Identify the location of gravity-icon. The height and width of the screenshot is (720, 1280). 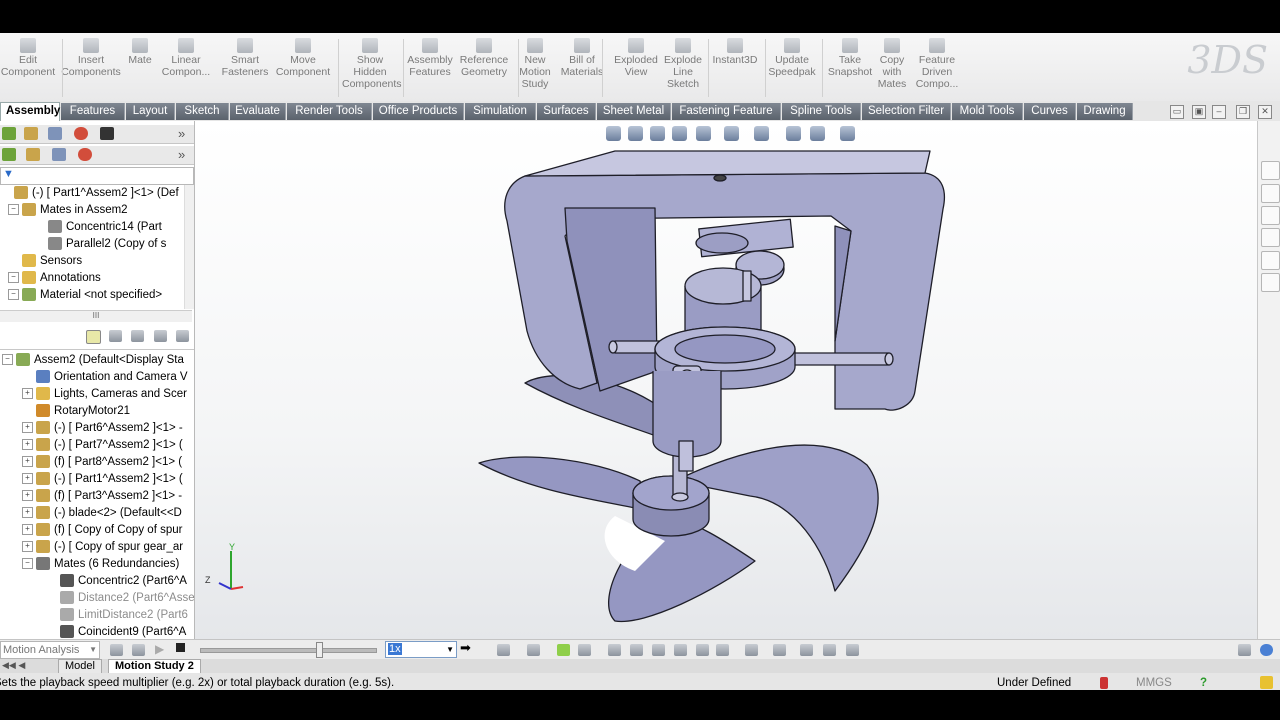
(722, 650).